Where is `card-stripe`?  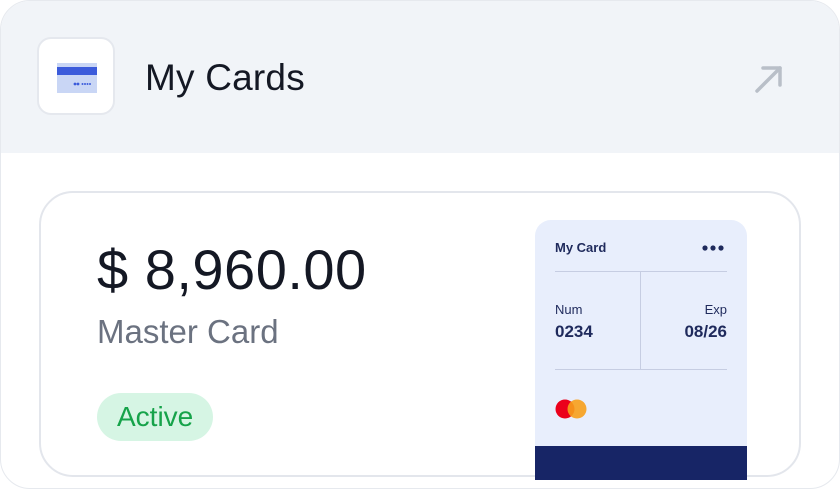 card-stripe is located at coordinates (641, 463).